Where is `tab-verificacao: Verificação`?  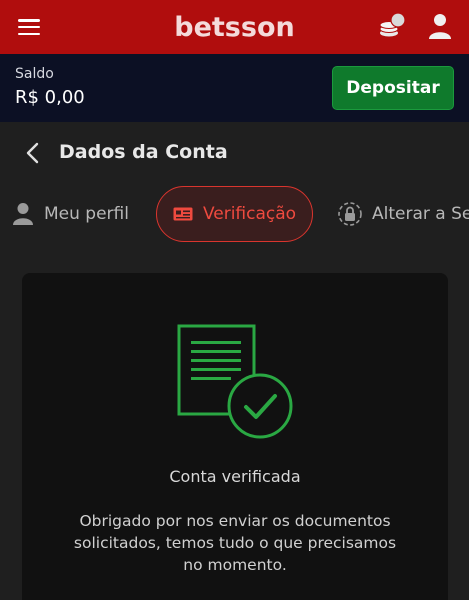
tab-verificacao: Verificação is located at coordinates (234, 214).